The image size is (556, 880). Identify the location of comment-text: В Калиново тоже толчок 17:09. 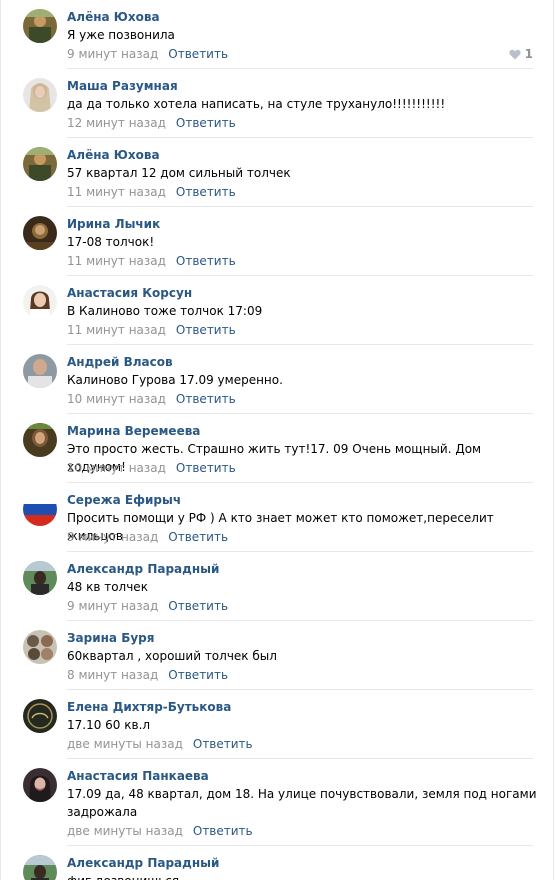
(165, 311).